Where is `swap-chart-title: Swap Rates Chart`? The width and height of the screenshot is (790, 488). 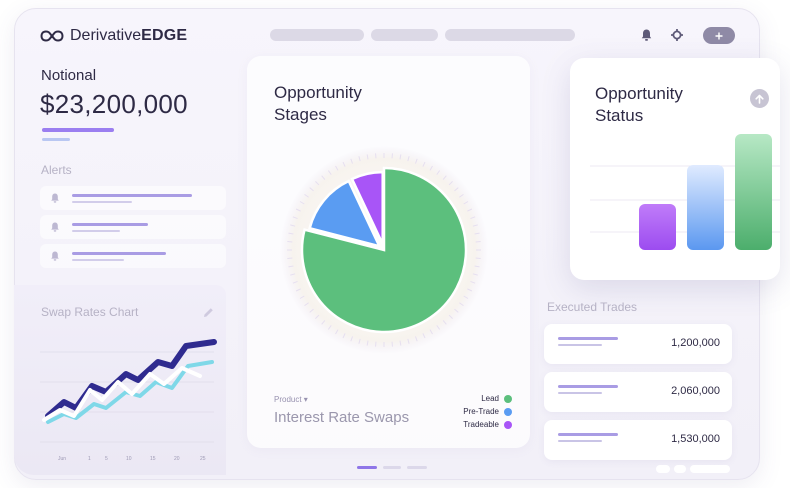 swap-chart-title: Swap Rates Chart is located at coordinates (90, 312).